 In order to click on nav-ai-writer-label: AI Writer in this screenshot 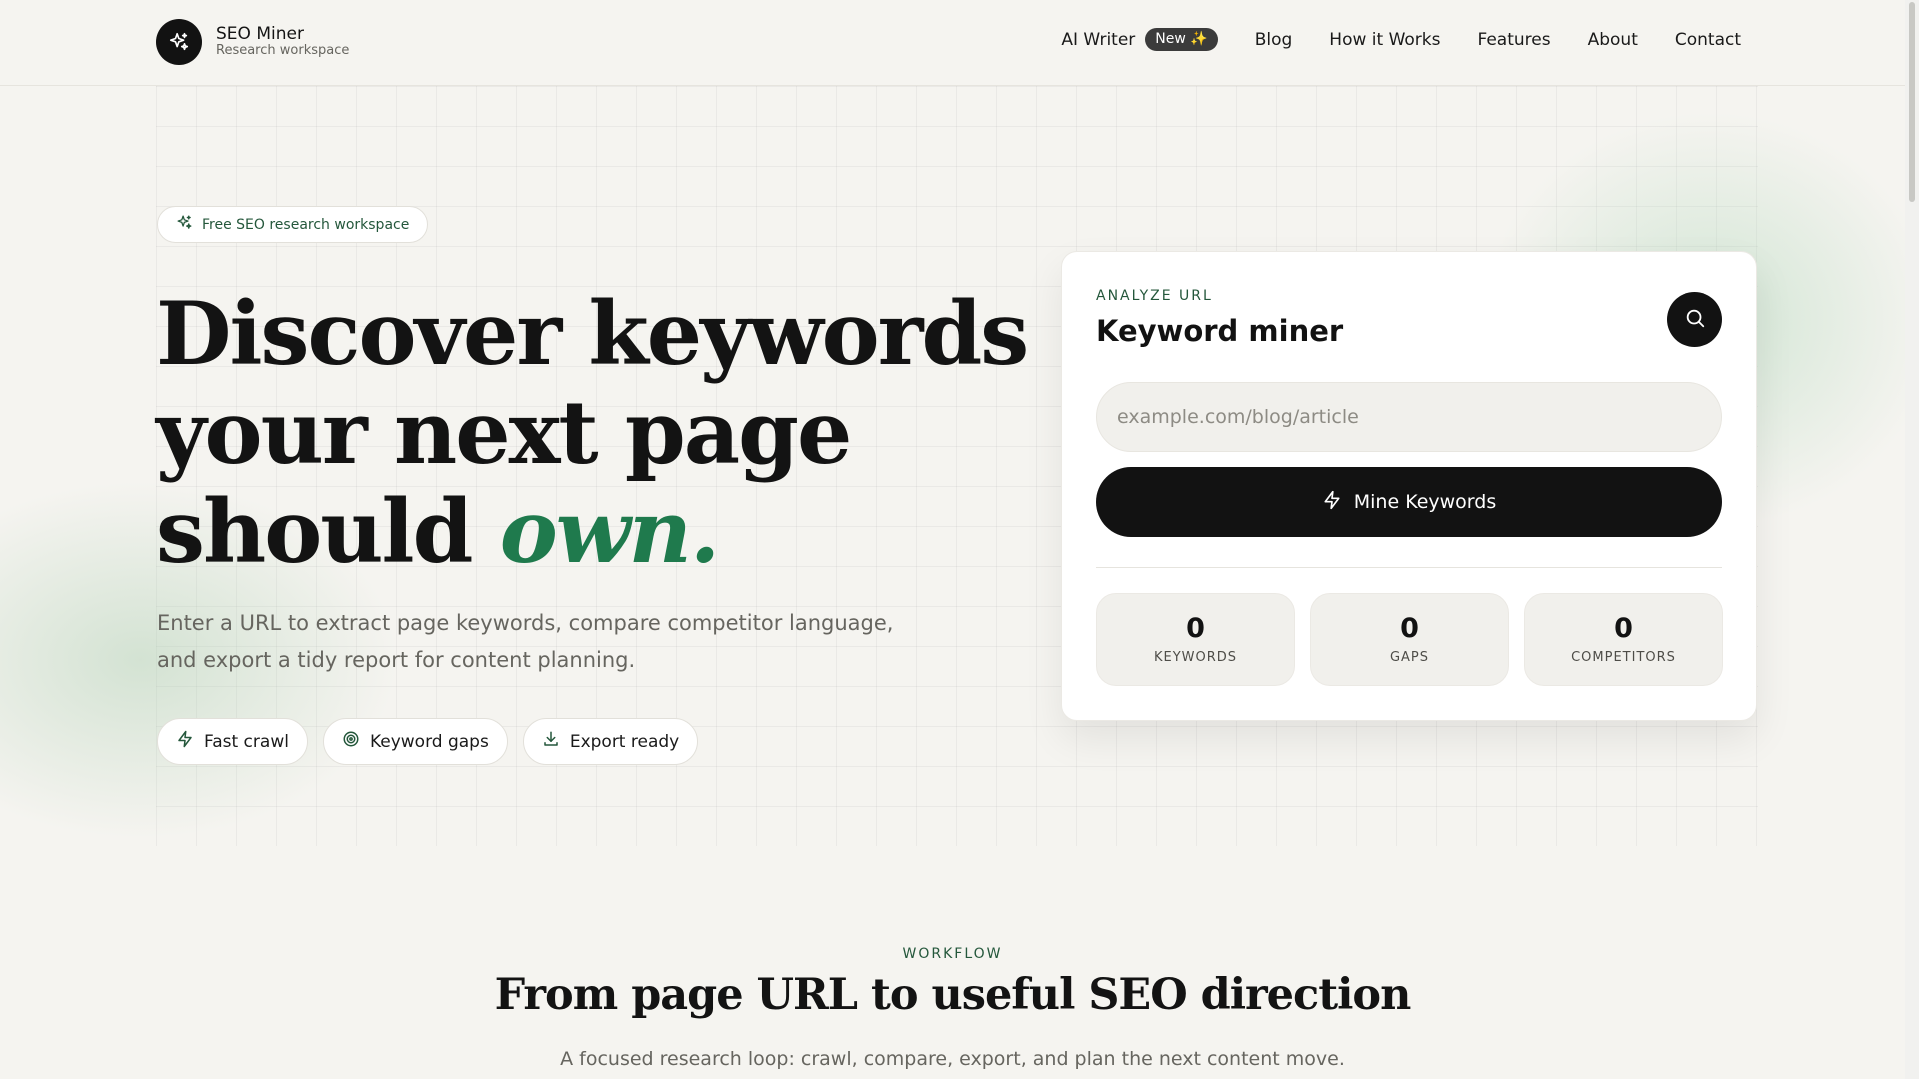, I will do `click(1098, 39)`.